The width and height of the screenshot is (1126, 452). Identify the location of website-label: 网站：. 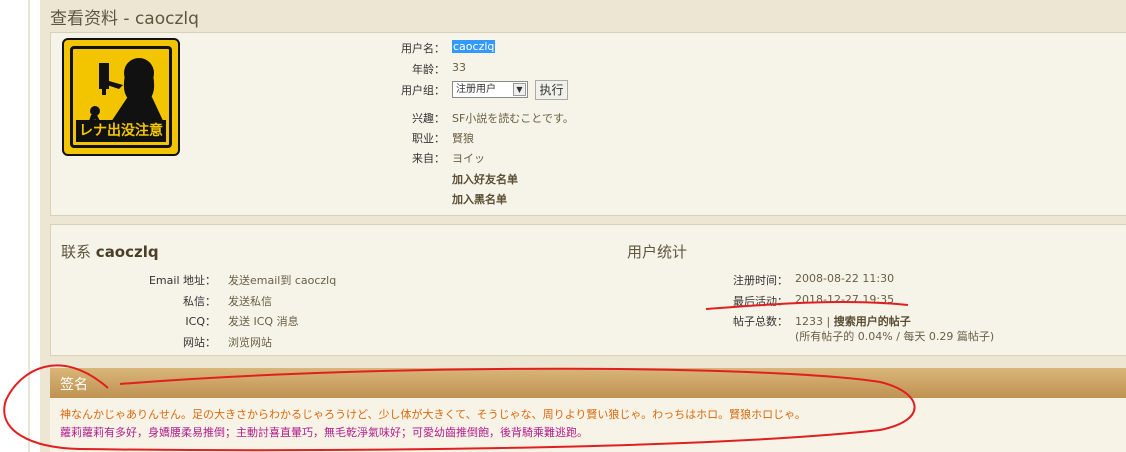
(199, 342).